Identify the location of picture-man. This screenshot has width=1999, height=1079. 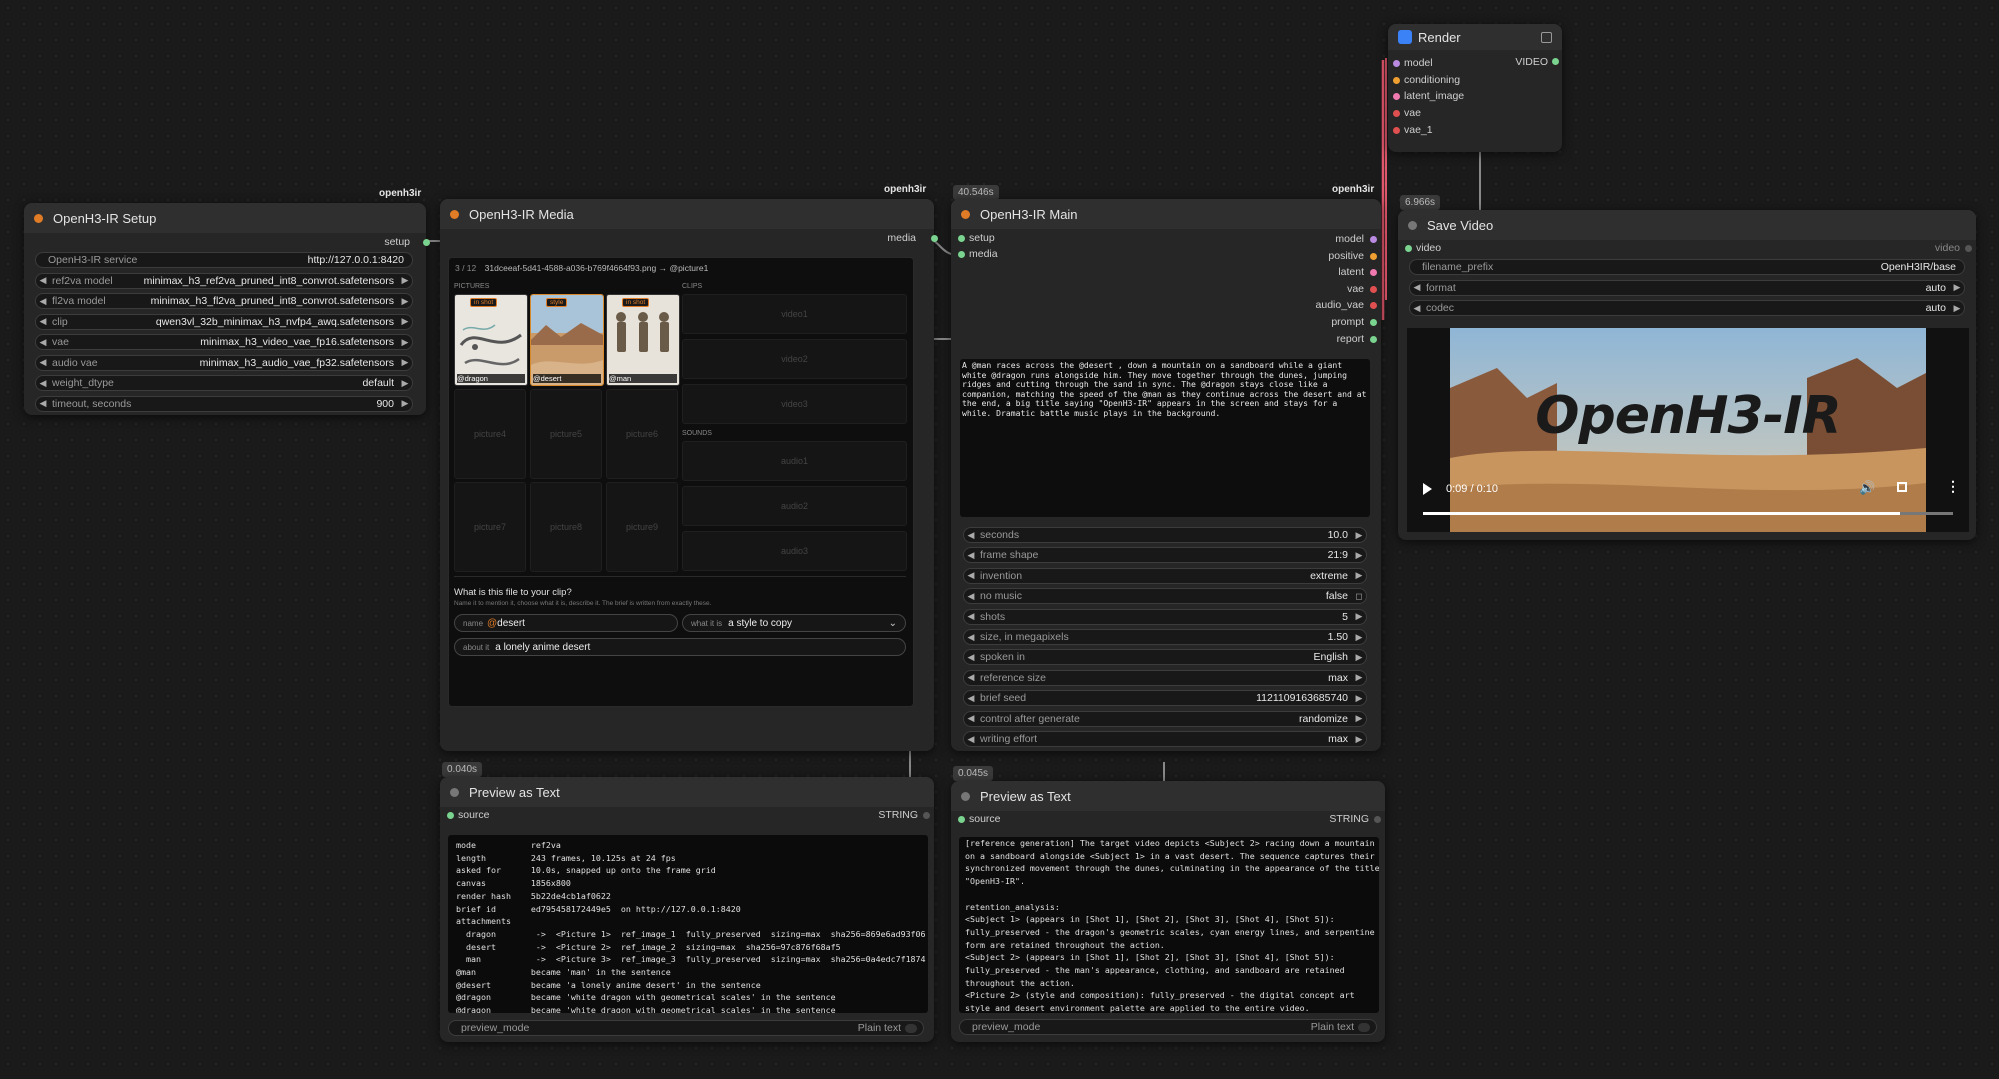
(643, 340).